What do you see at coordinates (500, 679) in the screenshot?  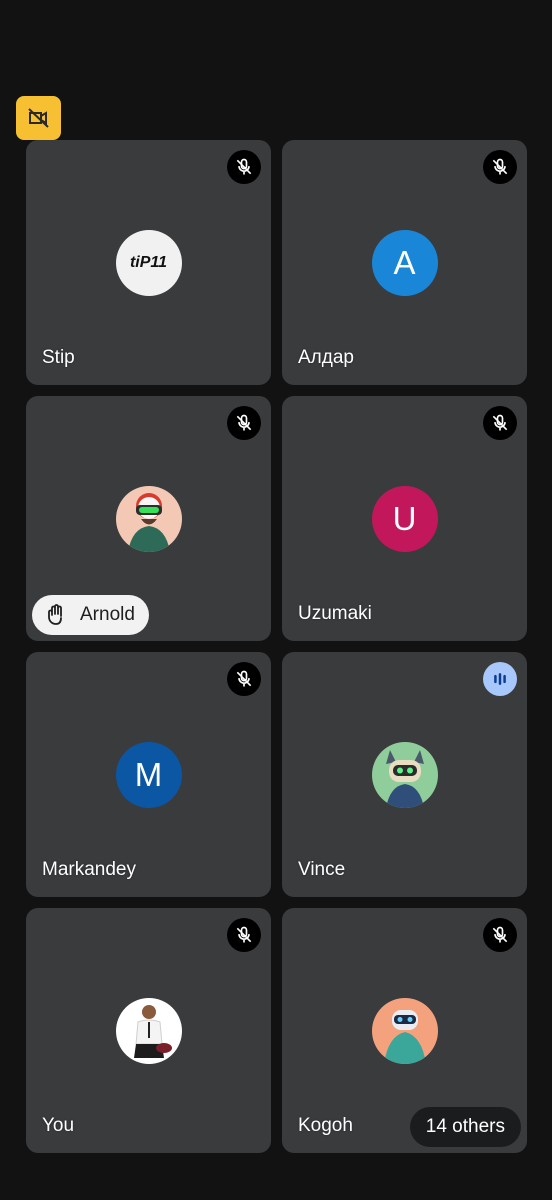 I see `speaking-icon` at bounding box center [500, 679].